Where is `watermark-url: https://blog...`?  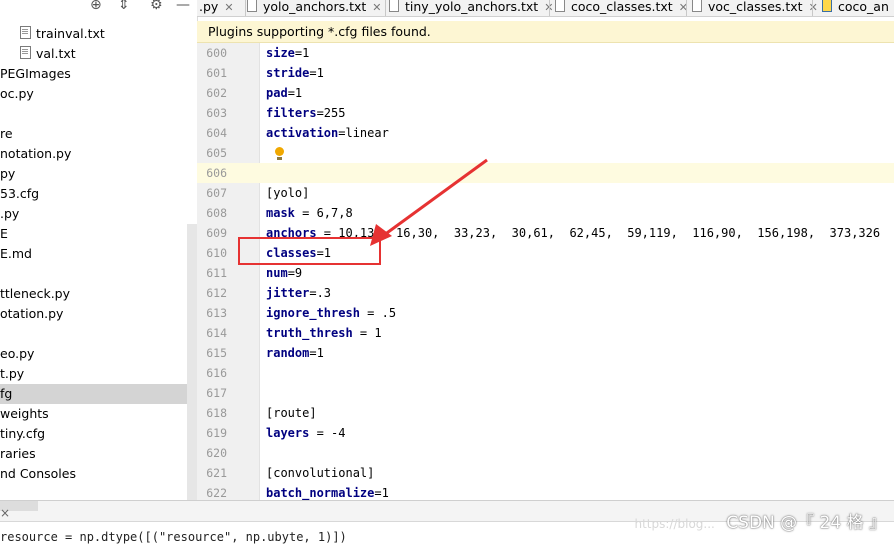
watermark-url: https://blog... is located at coordinates (674, 524).